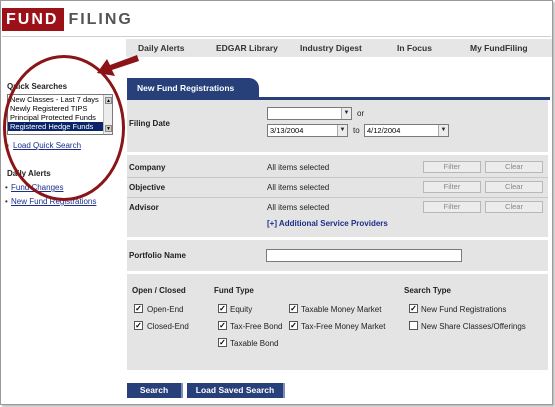 The width and height of the screenshot is (555, 407). I want to click on search-type-title: Search Type, so click(427, 290).